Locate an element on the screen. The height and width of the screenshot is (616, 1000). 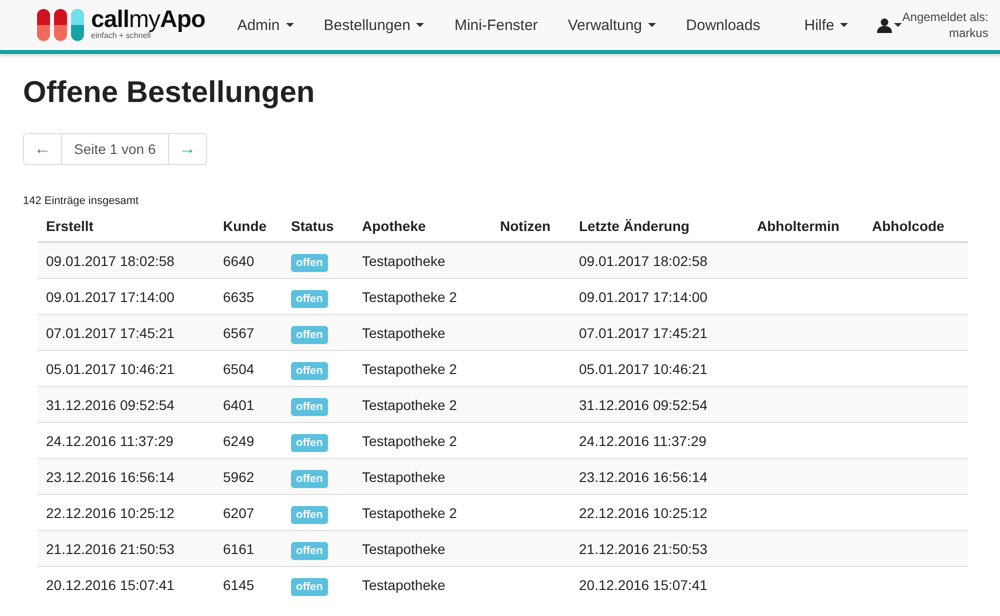
brand-tagline: einfach + schnell is located at coordinates (121, 36).